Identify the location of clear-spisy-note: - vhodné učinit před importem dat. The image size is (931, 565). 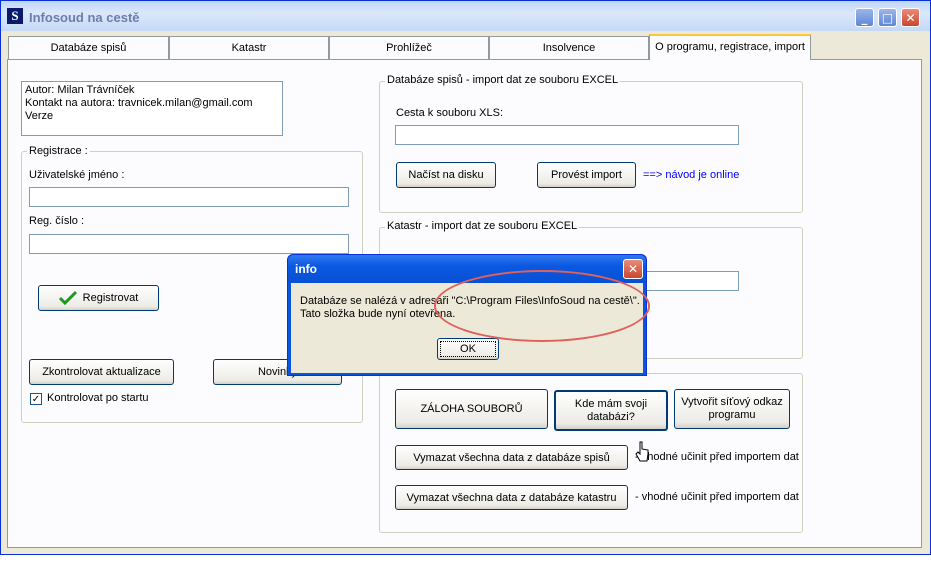
(717, 457).